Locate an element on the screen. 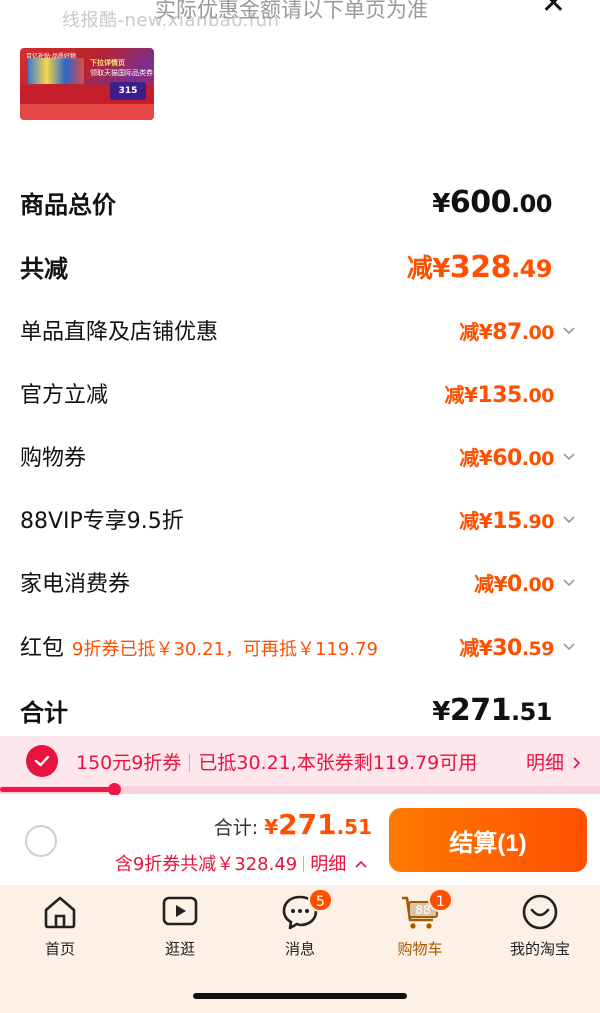  chat-bubble-icon: 5 is located at coordinates (306, 910).